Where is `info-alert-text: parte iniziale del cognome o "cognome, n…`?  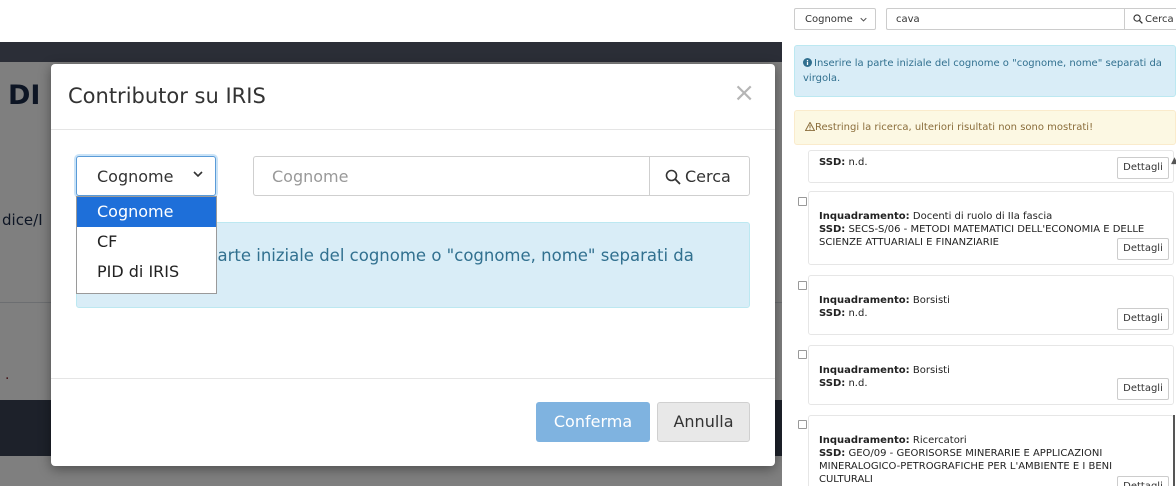
info-alert-text: parte iniziale del cognome o "cognome, n… is located at coordinates (450, 255).